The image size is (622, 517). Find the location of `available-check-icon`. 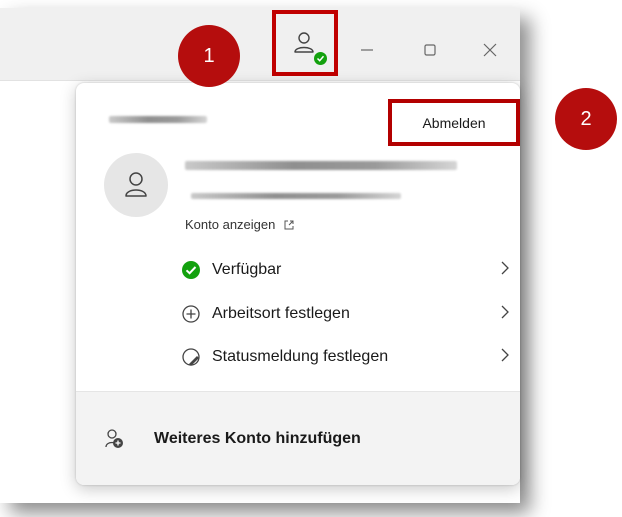

available-check-icon is located at coordinates (191, 270).